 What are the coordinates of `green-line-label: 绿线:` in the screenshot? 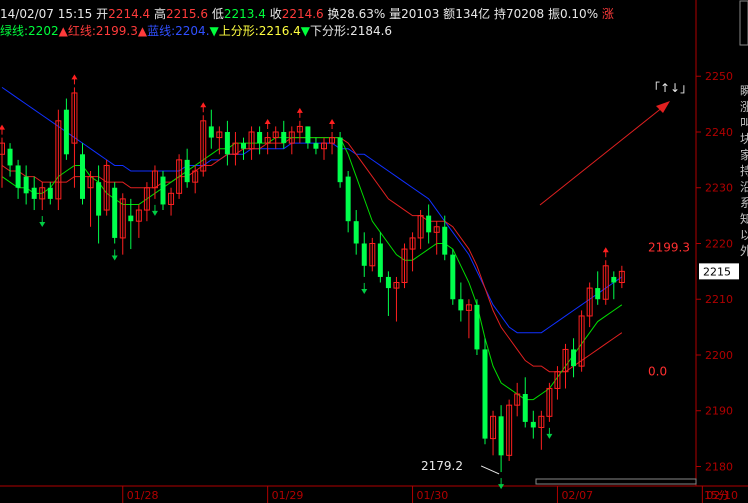 It's located at (14, 31).